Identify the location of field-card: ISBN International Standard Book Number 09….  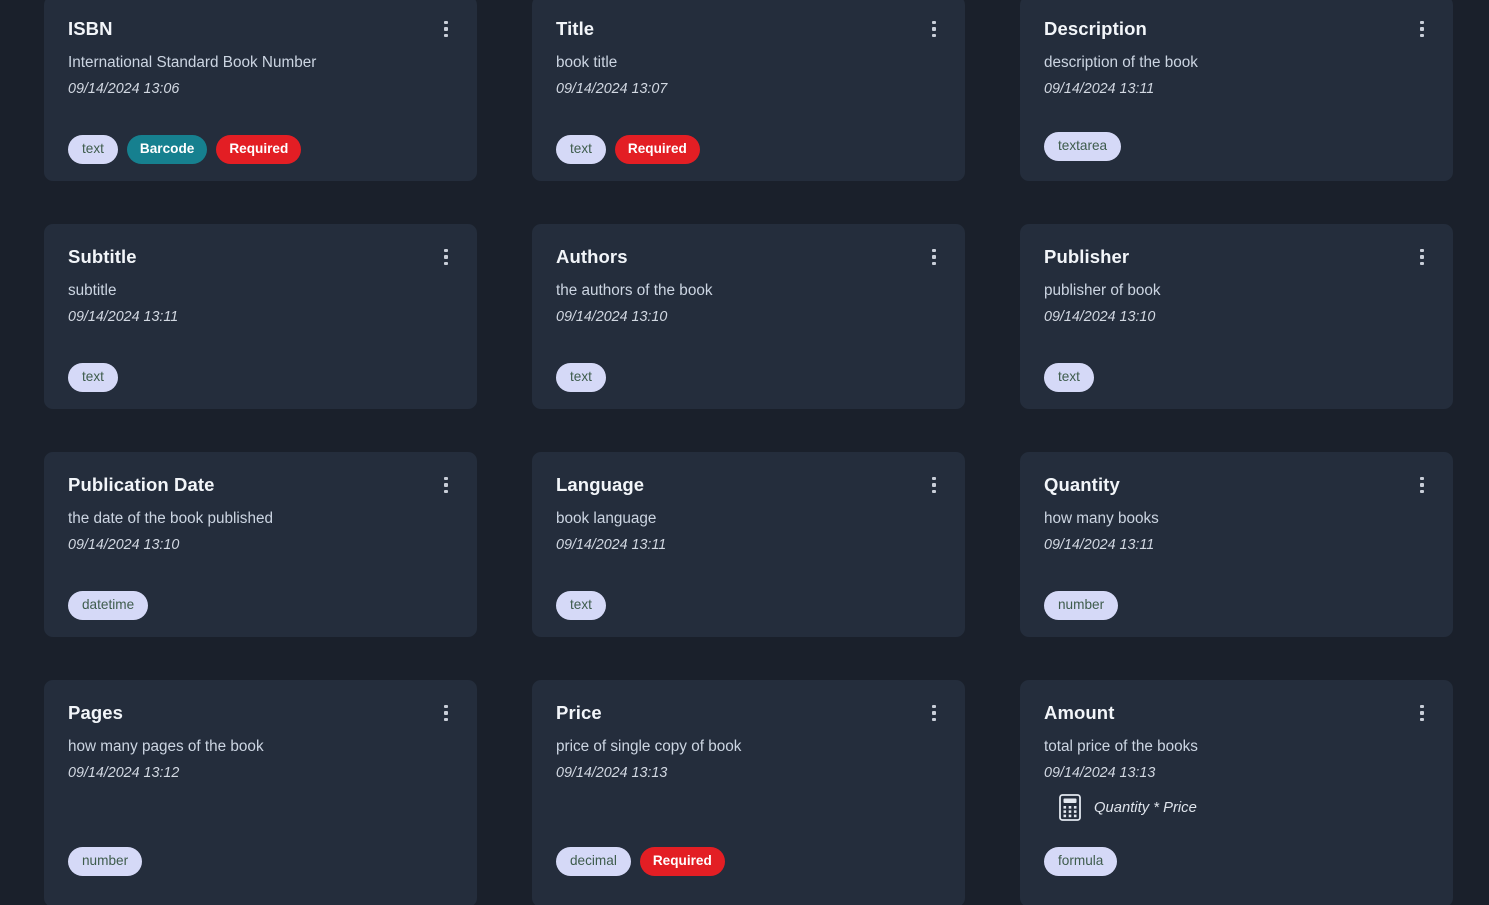
(260, 90).